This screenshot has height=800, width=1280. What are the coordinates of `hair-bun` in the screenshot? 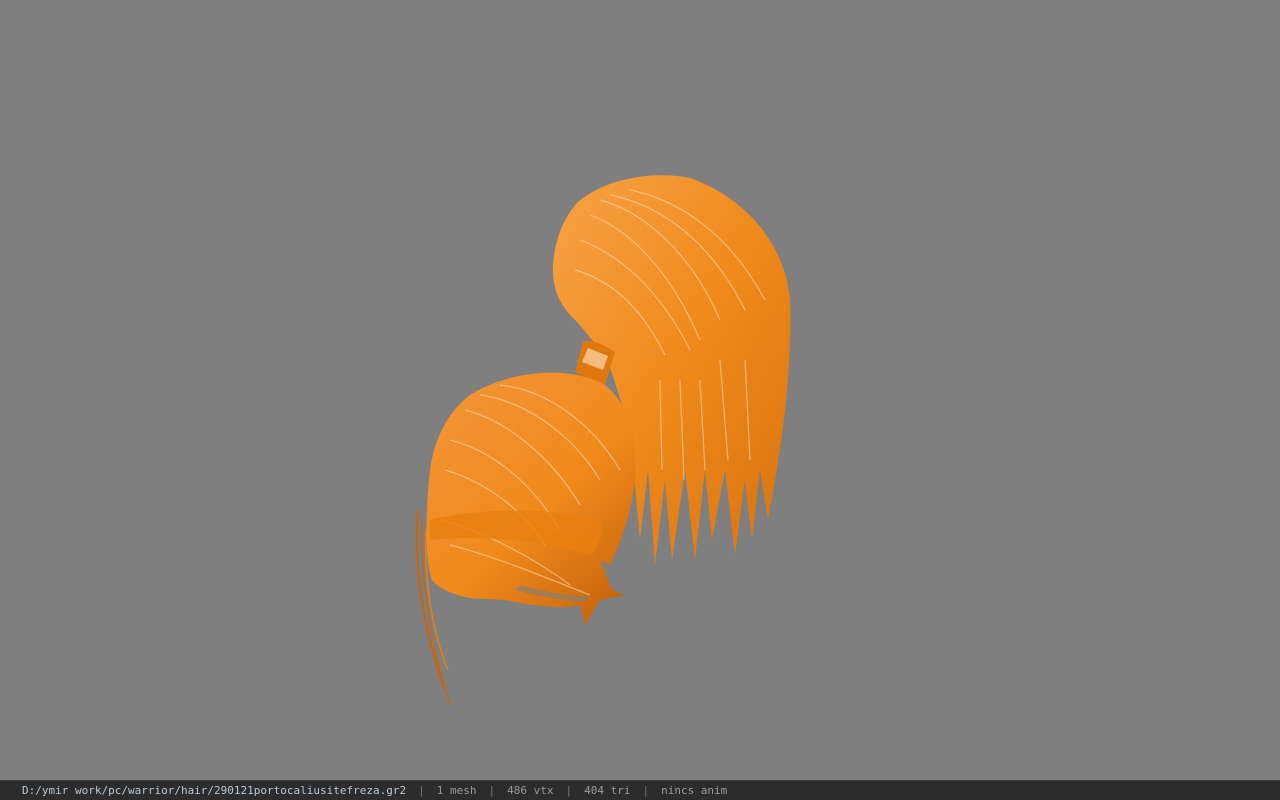 It's located at (531, 498).